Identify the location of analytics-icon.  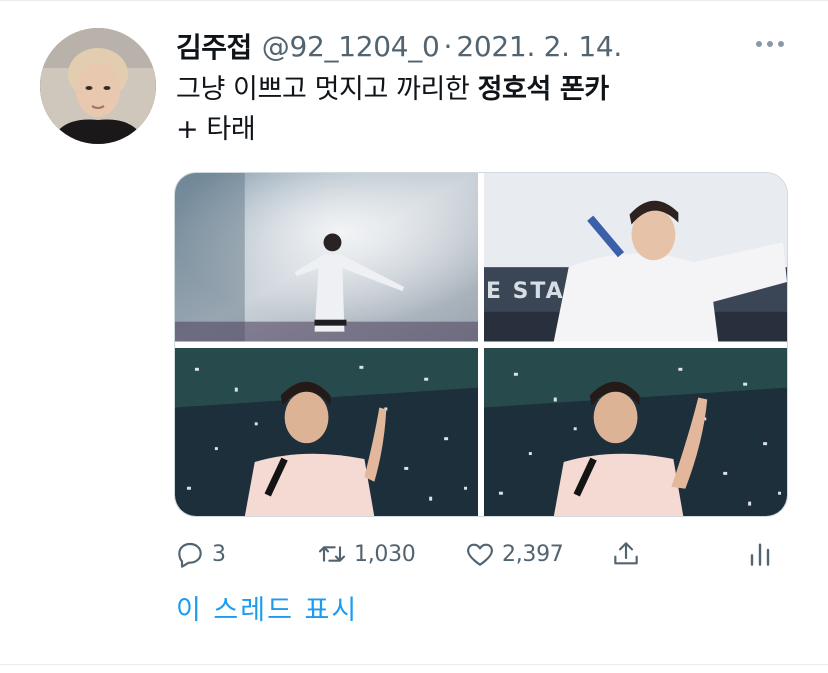
(760, 554).